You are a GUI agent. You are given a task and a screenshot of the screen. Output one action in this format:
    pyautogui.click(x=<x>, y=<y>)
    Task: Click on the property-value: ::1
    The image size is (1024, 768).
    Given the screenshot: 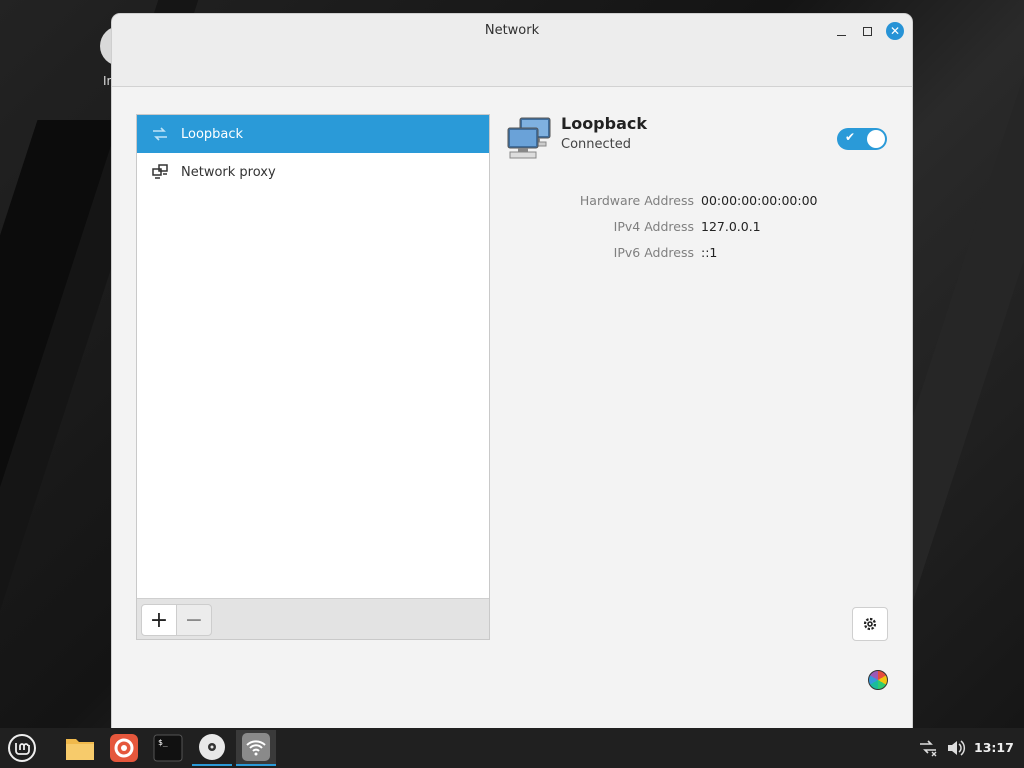 What is the action you would take?
    pyautogui.click(x=709, y=252)
    